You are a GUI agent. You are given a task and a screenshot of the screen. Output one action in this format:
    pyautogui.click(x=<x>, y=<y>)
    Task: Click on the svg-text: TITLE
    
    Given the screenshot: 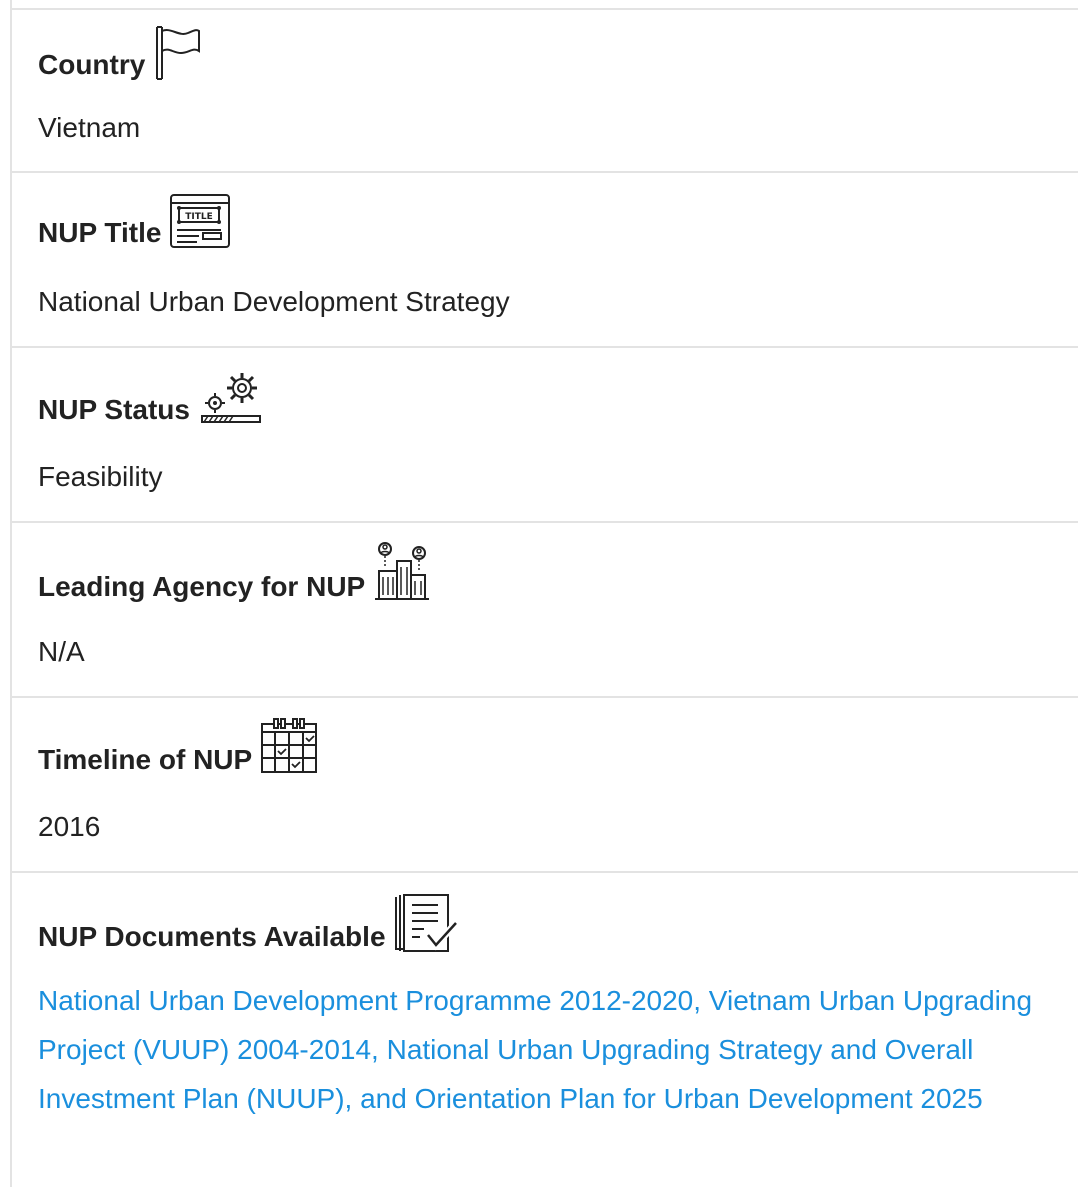 What is the action you would take?
    pyautogui.click(x=200, y=217)
    